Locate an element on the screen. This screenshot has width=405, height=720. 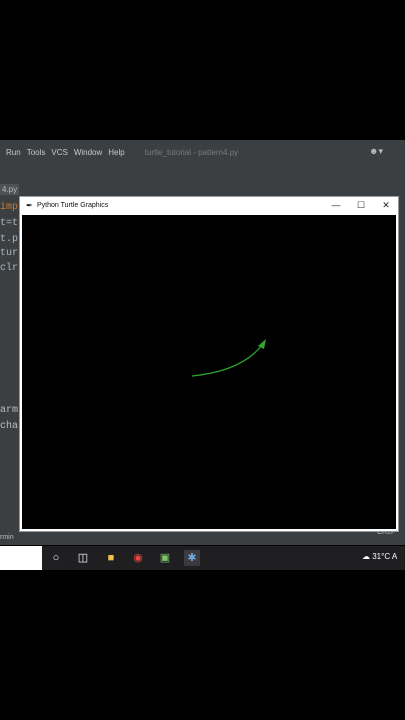
terminal-line: arm is located at coordinates (9, 410).